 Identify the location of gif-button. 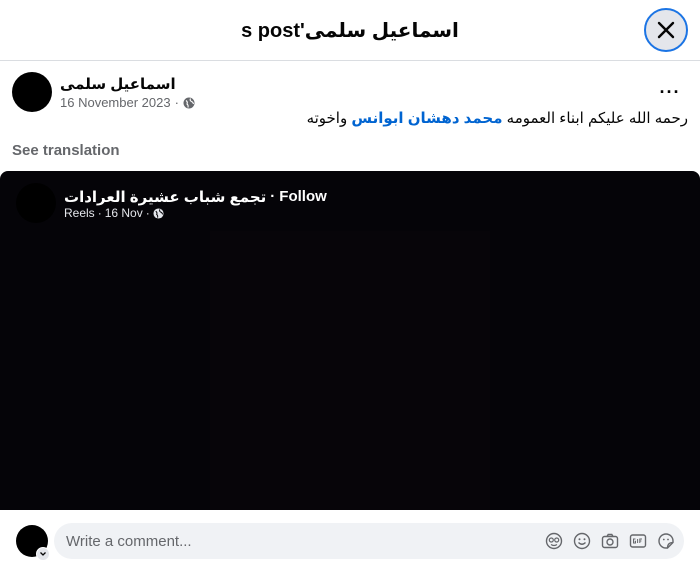
(638, 541).